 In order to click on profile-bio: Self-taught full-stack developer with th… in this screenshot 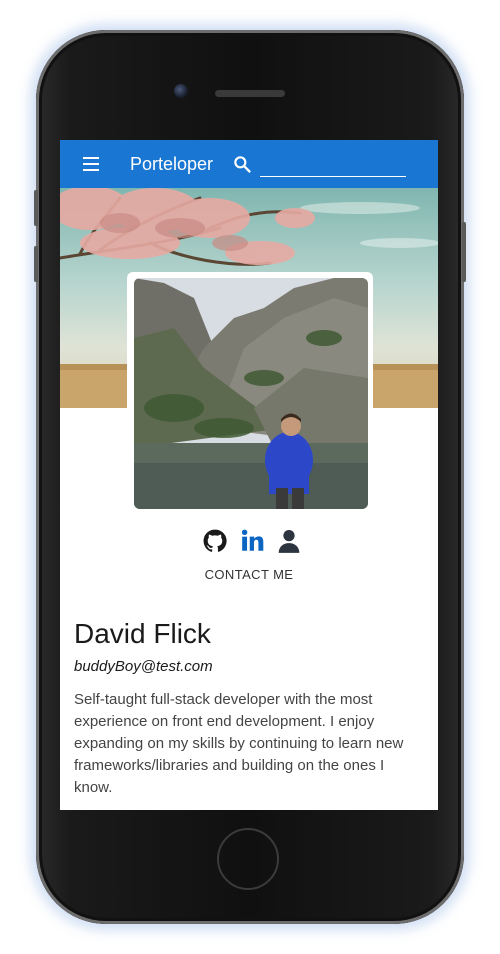, I will do `click(239, 743)`.